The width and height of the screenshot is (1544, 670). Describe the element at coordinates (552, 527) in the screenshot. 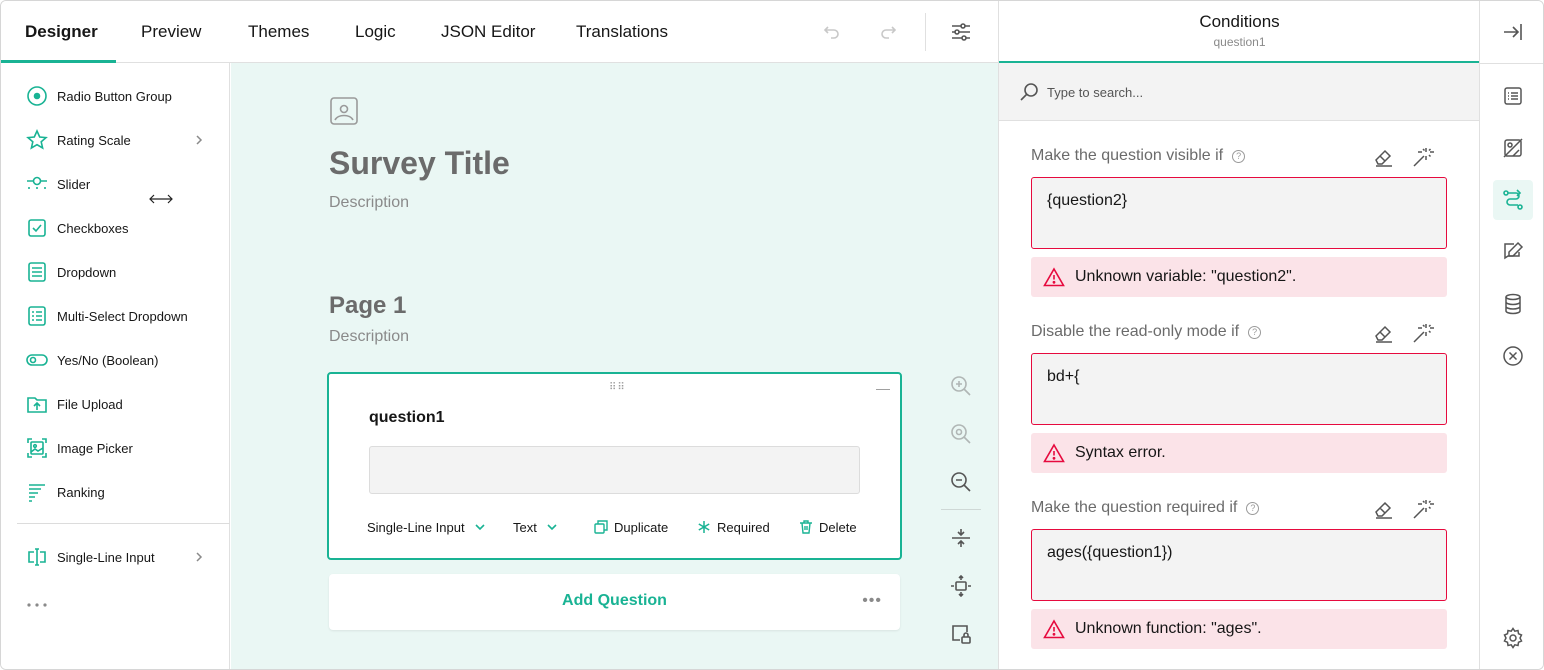

I see `chevron-down-icon` at that location.